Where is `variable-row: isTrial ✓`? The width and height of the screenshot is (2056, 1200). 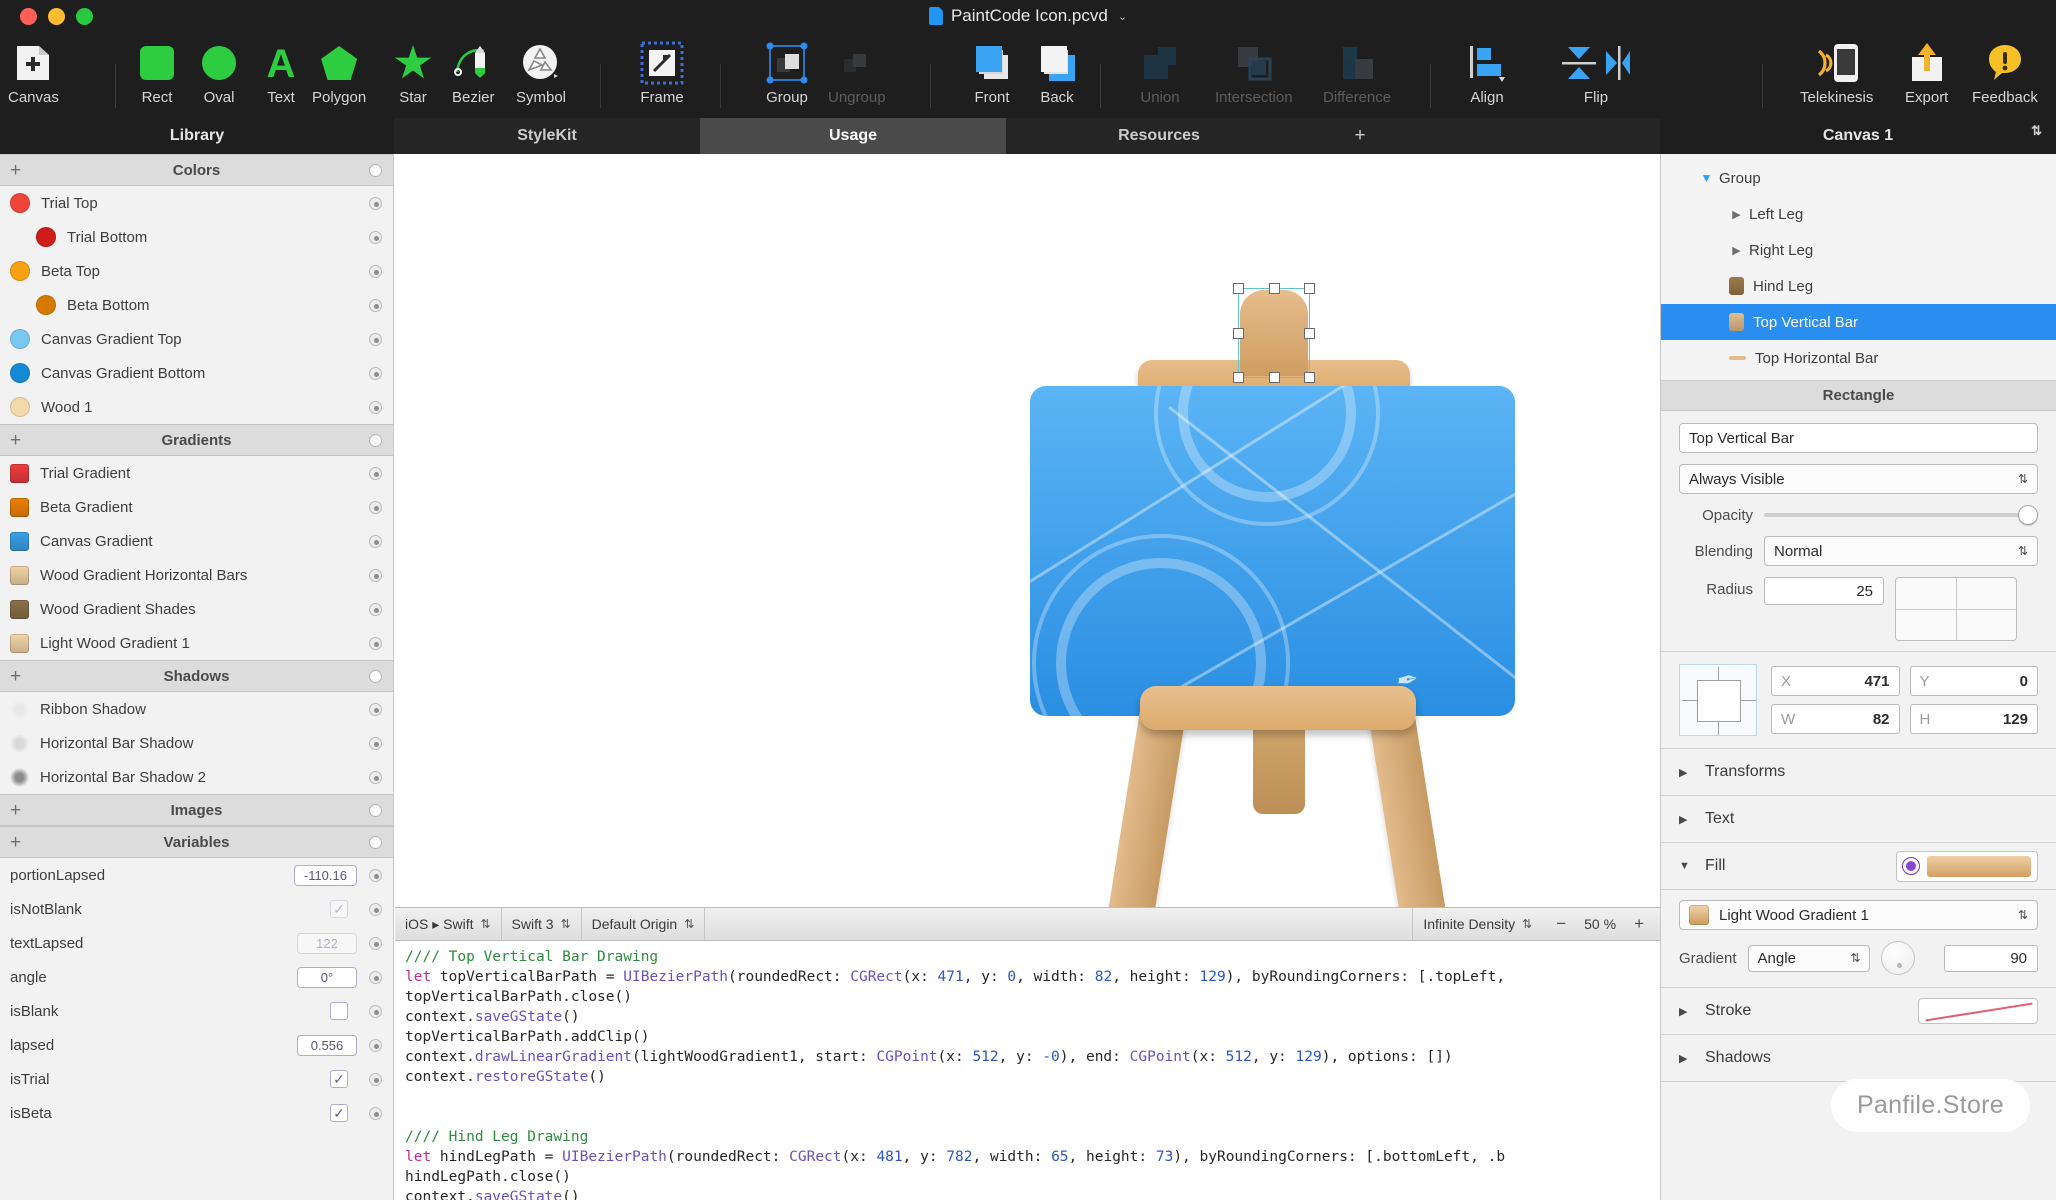
variable-row: isTrial ✓ is located at coordinates (196, 1079).